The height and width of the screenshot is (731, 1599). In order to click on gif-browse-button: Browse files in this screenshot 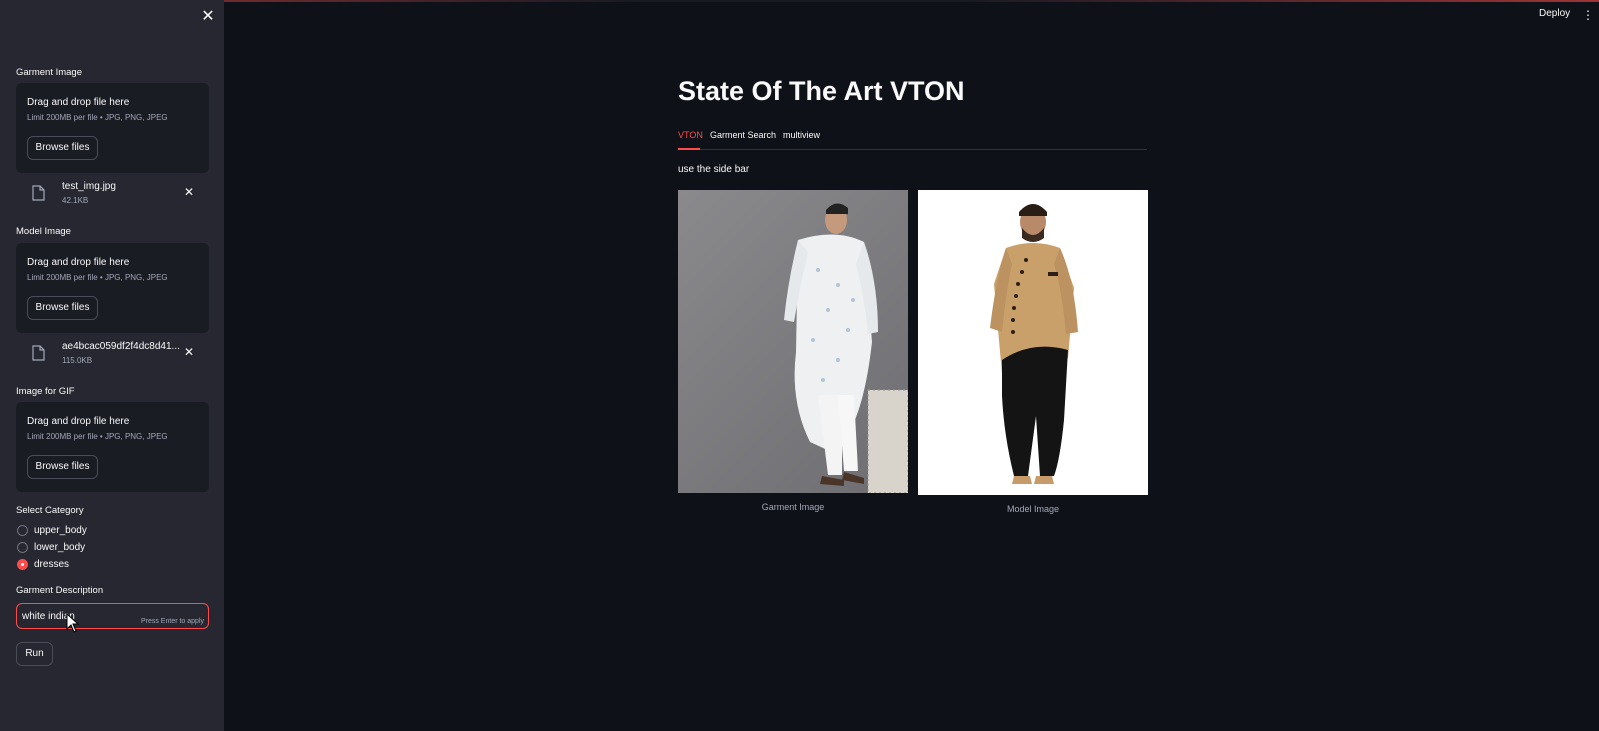, I will do `click(62, 467)`.